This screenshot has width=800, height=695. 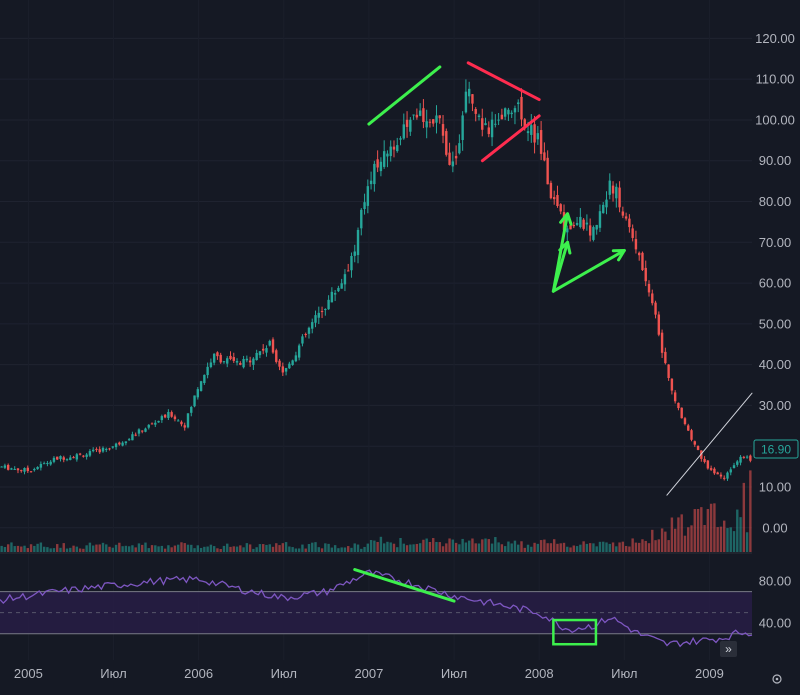 I want to click on price-tick-label: 90.00, so click(x=775, y=160).